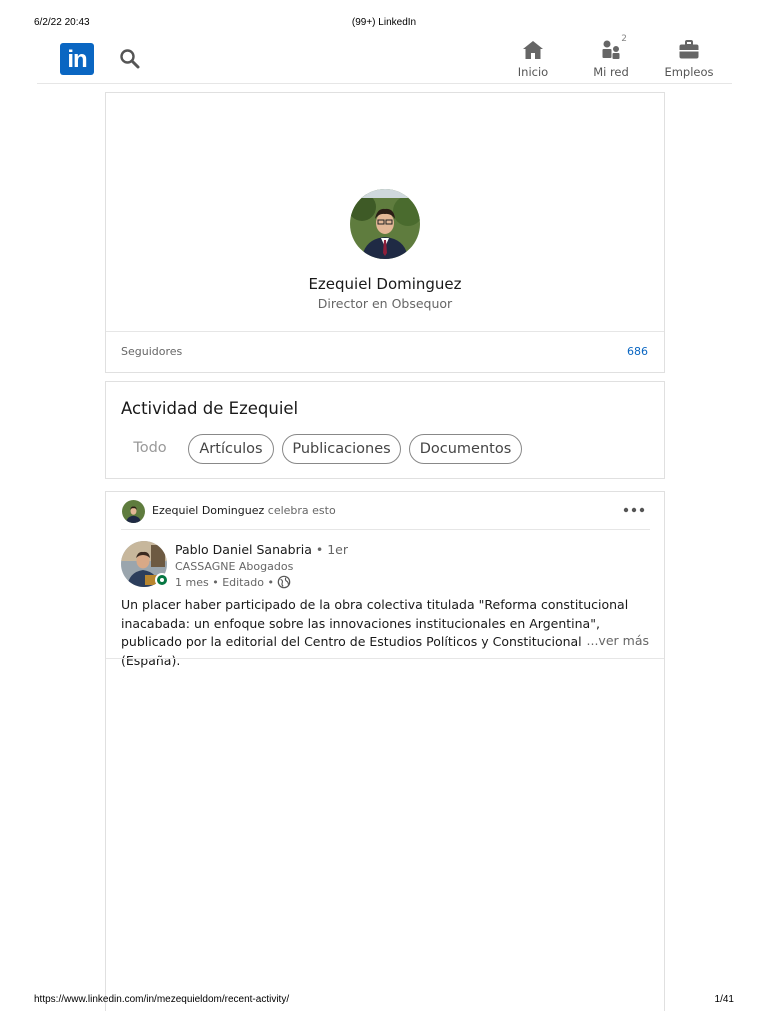  I want to click on actor-action: celebra esto, so click(301, 510).